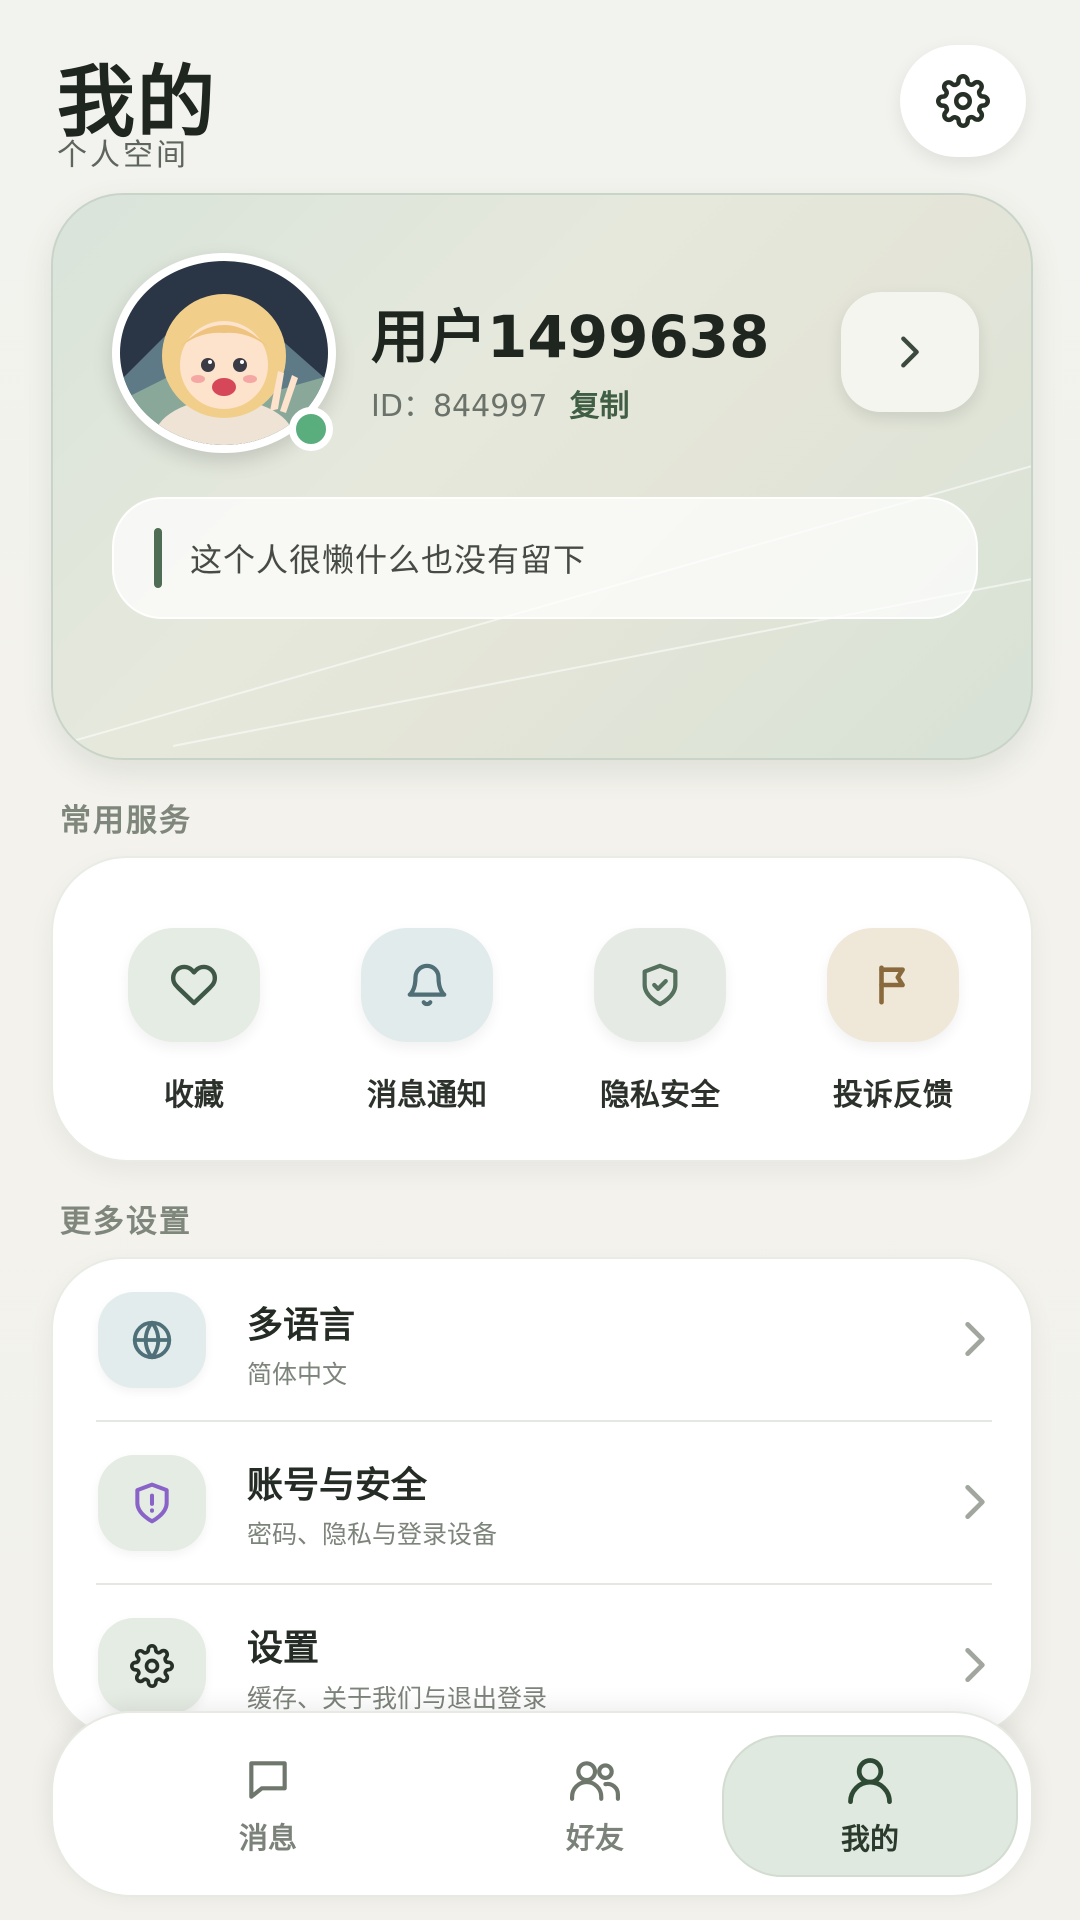  What do you see at coordinates (660, 1095) in the screenshot?
I see `service-label: 隐私安全` at bounding box center [660, 1095].